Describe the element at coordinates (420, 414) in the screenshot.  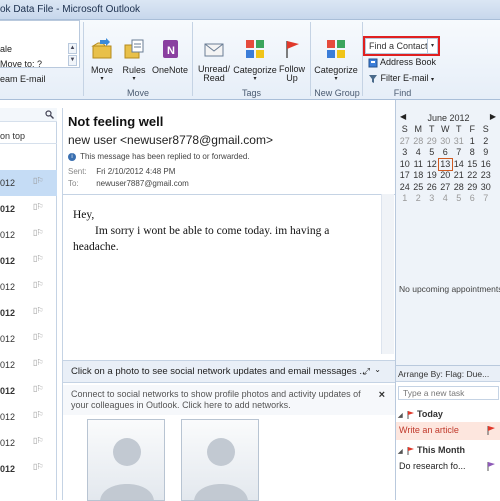
I see `task-group-today: ◢ Today` at that location.